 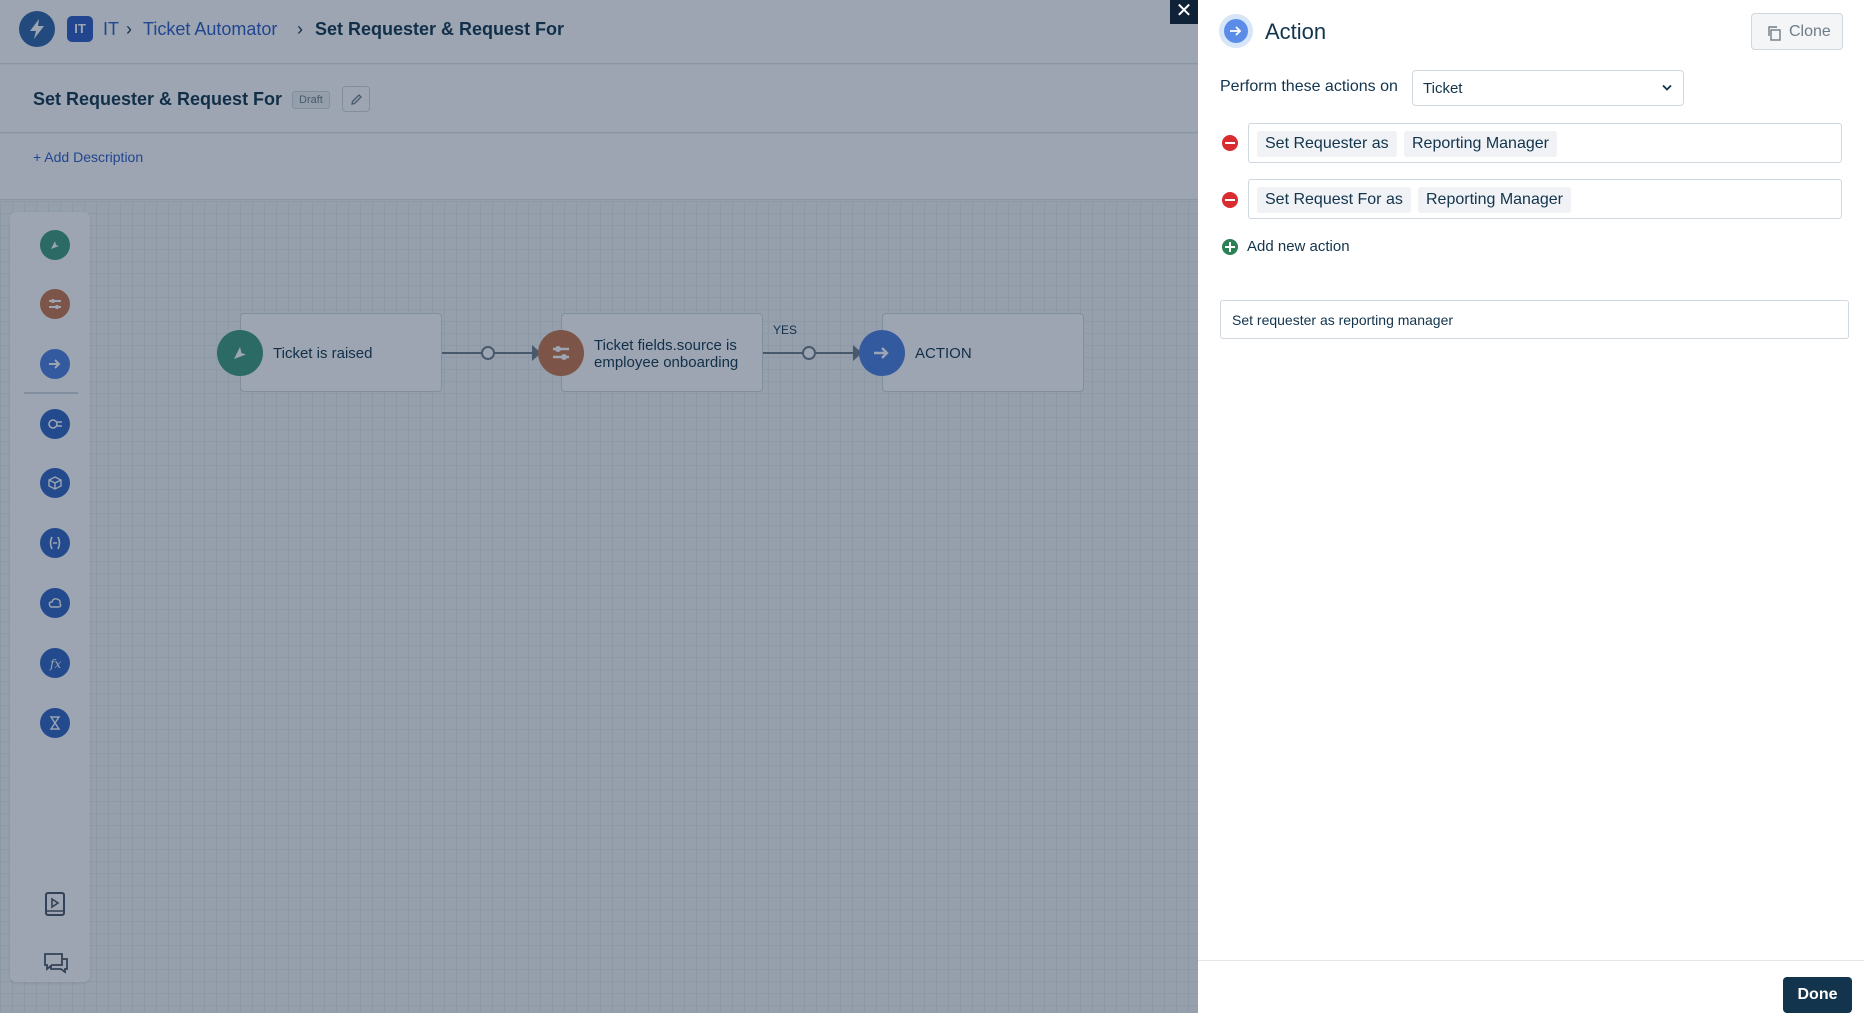 What do you see at coordinates (1327, 144) in the screenshot?
I see `action-field-chip: Set Requester as` at bounding box center [1327, 144].